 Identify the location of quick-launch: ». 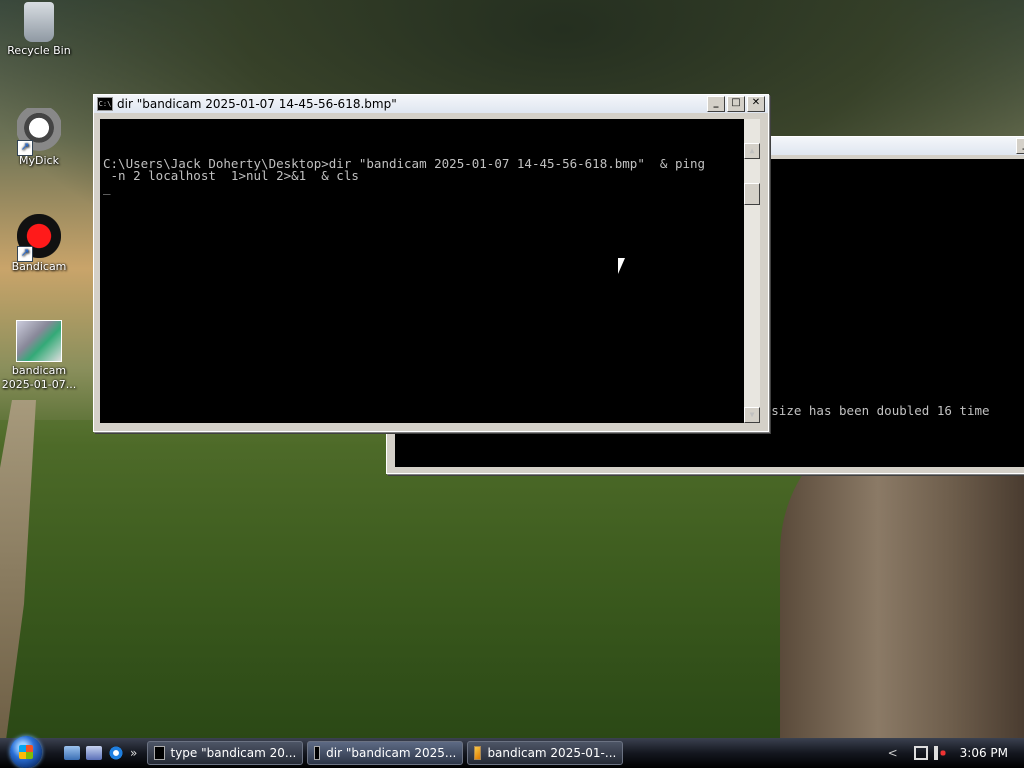
(100, 753).